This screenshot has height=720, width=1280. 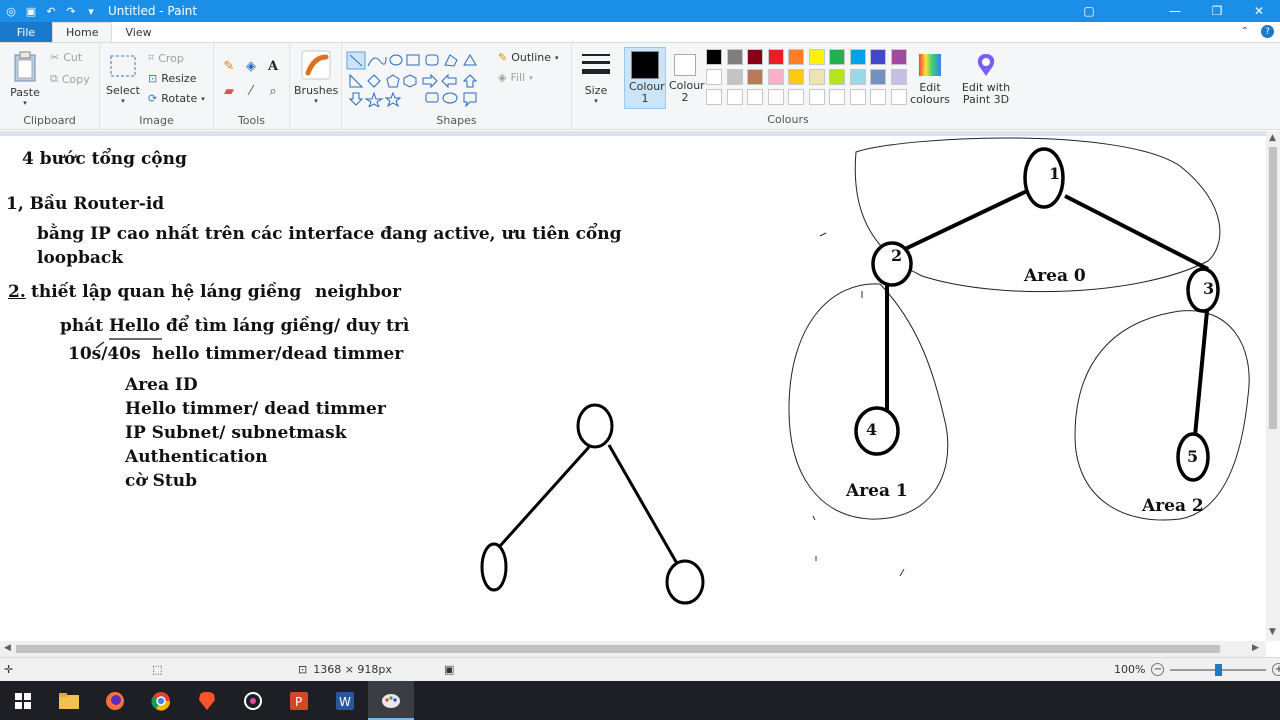 I want to click on tab-view: View, so click(x=138, y=32).